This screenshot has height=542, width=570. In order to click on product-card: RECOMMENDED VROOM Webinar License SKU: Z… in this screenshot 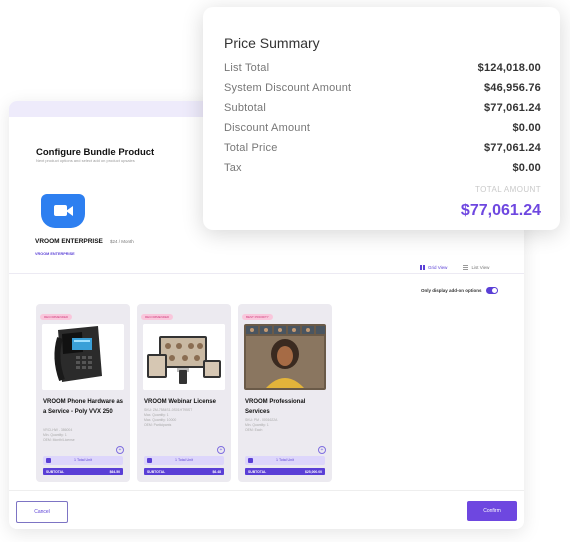, I will do `click(184, 393)`.